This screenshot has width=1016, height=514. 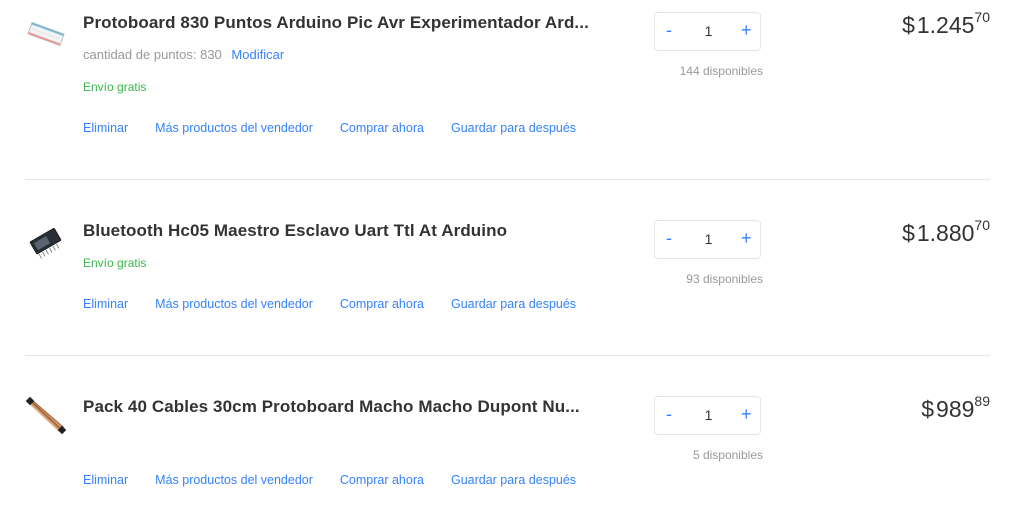 I want to click on variant-text: cantidad de puntos: 830, so click(x=152, y=54).